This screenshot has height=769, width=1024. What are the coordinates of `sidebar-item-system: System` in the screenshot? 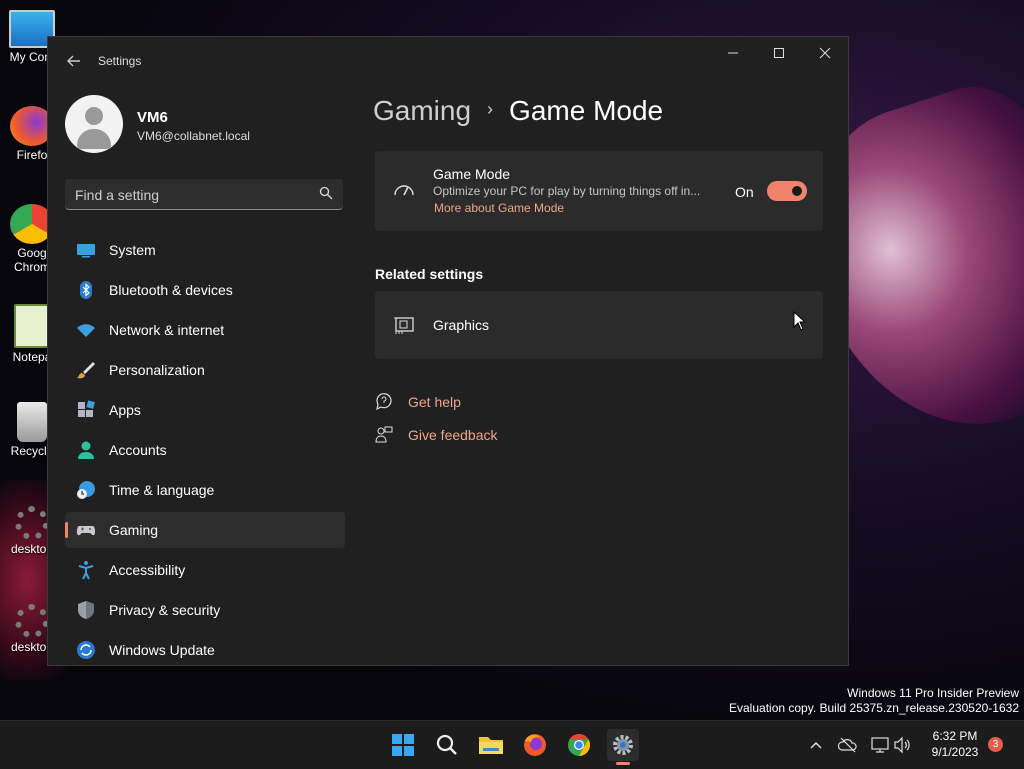 It's located at (205, 250).